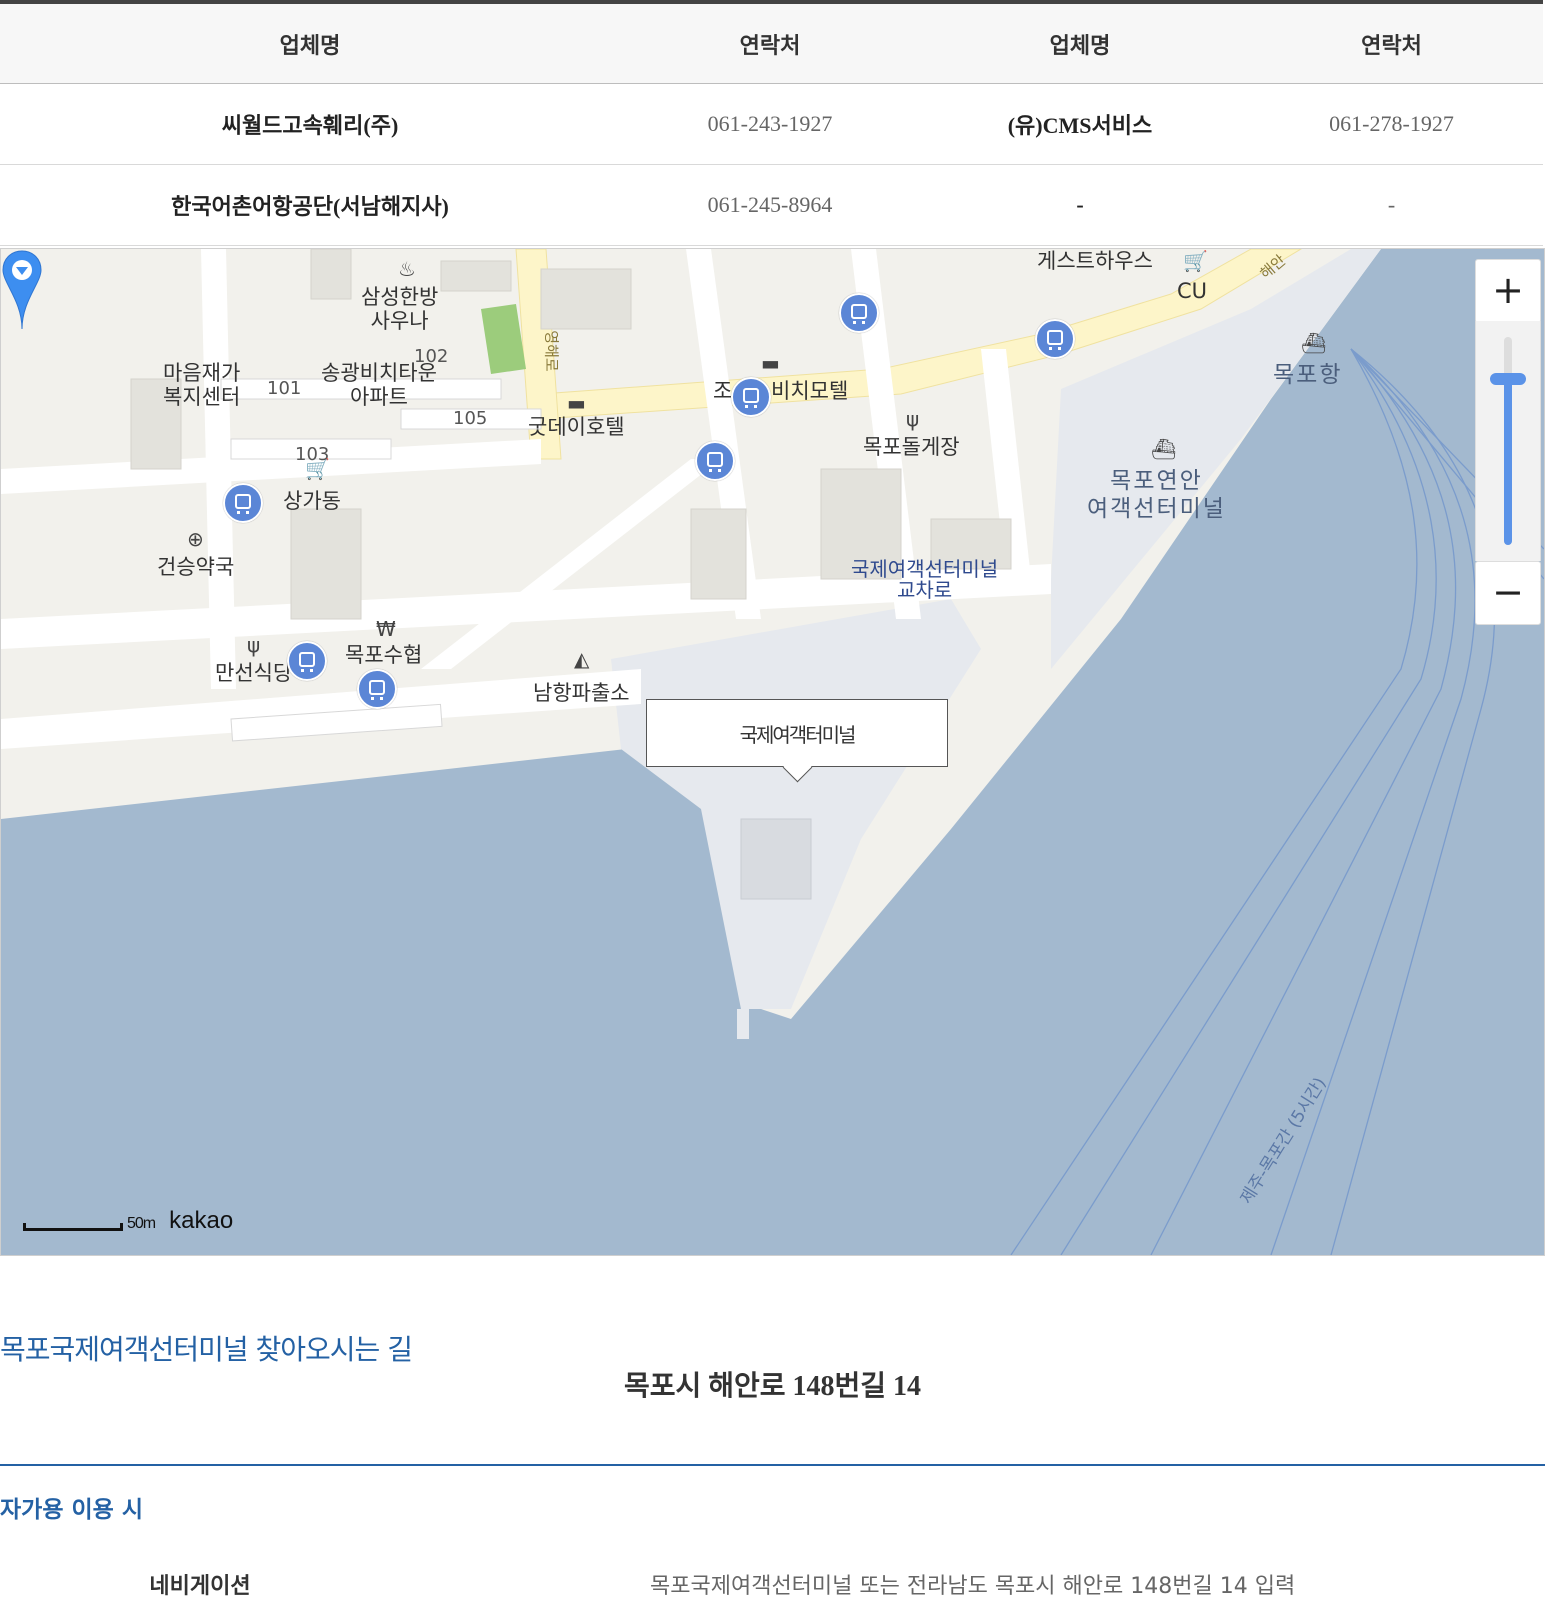 This screenshot has width=1545, height=1608. Describe the element at coordinates (399, 309) in the screenshot. I see `poi-label: 삼성한방 사우나` at that location.